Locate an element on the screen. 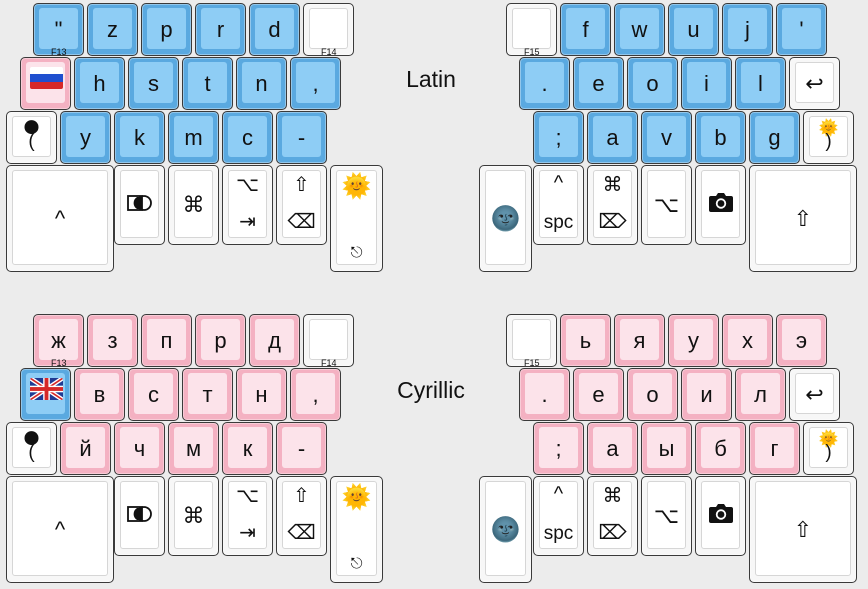 Image resolution: width=868 pixels, height=589 pixels. left-row2-key-3: n is located at coordinates (261, 83).